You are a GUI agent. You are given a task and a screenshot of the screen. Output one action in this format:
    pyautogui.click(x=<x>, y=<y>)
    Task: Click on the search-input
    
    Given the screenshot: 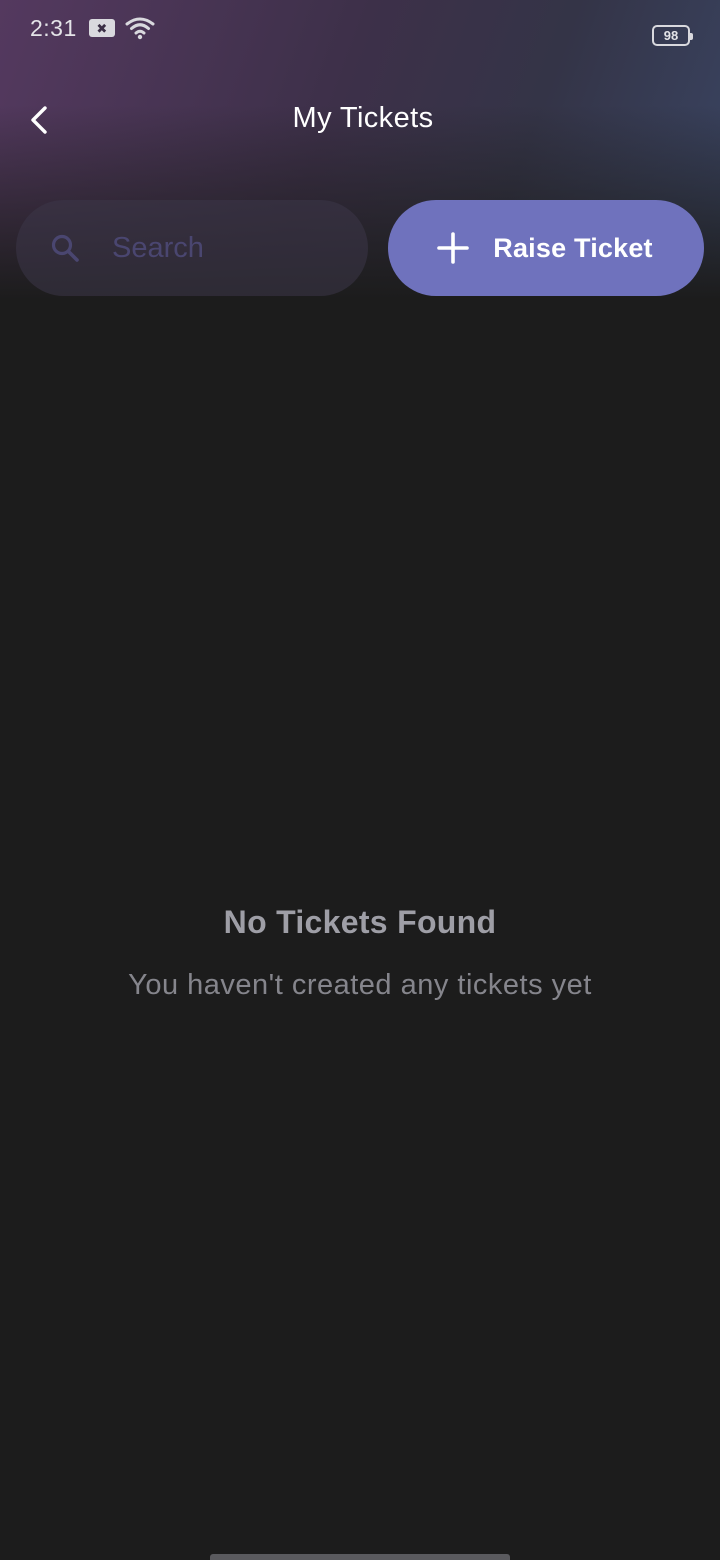 What is the action you would take?
    pyautogui.click(x=227, y=248)
    